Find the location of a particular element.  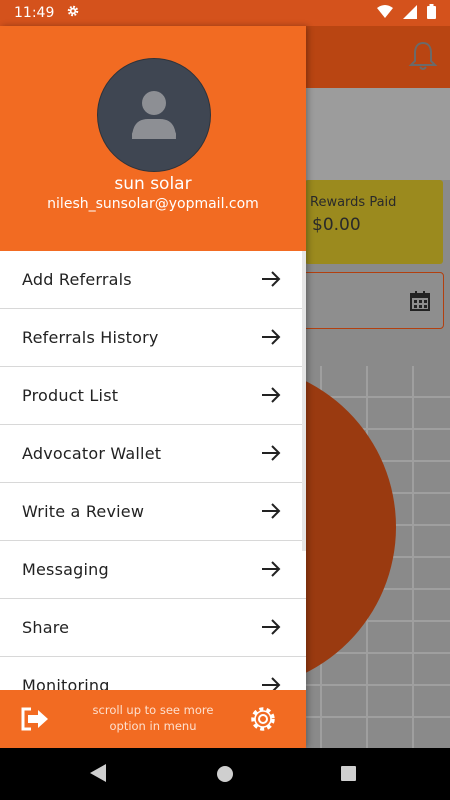

drawer-footer: scroll up to see more option in menu is located at coordinates (153, 719).